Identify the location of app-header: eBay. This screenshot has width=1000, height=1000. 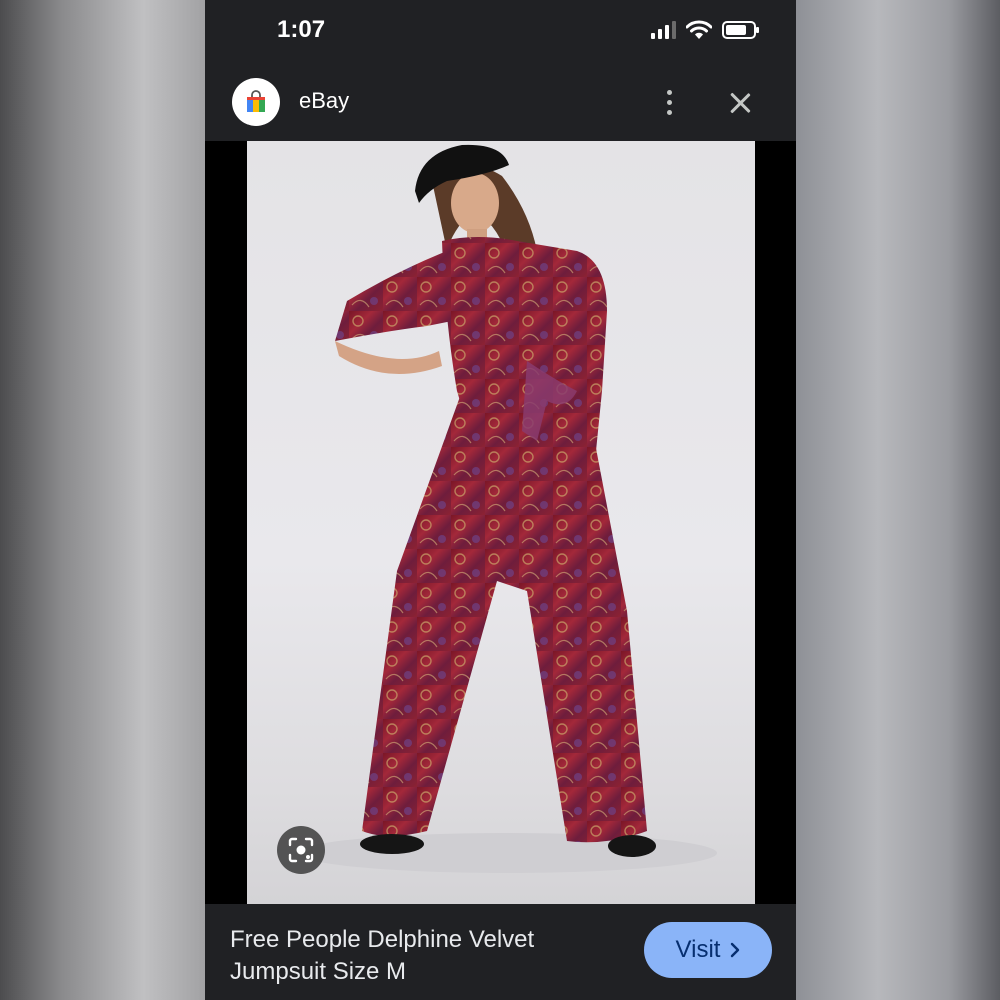
(500, 102).